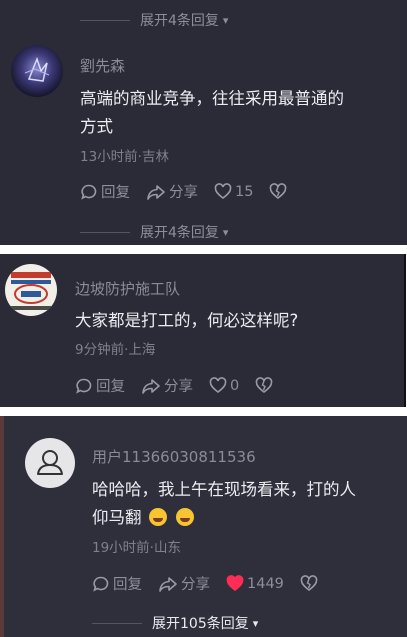 This screenshot has width=407, height=637. I want to click on comment-actions: 回复 分享 0, so click(183, 385).